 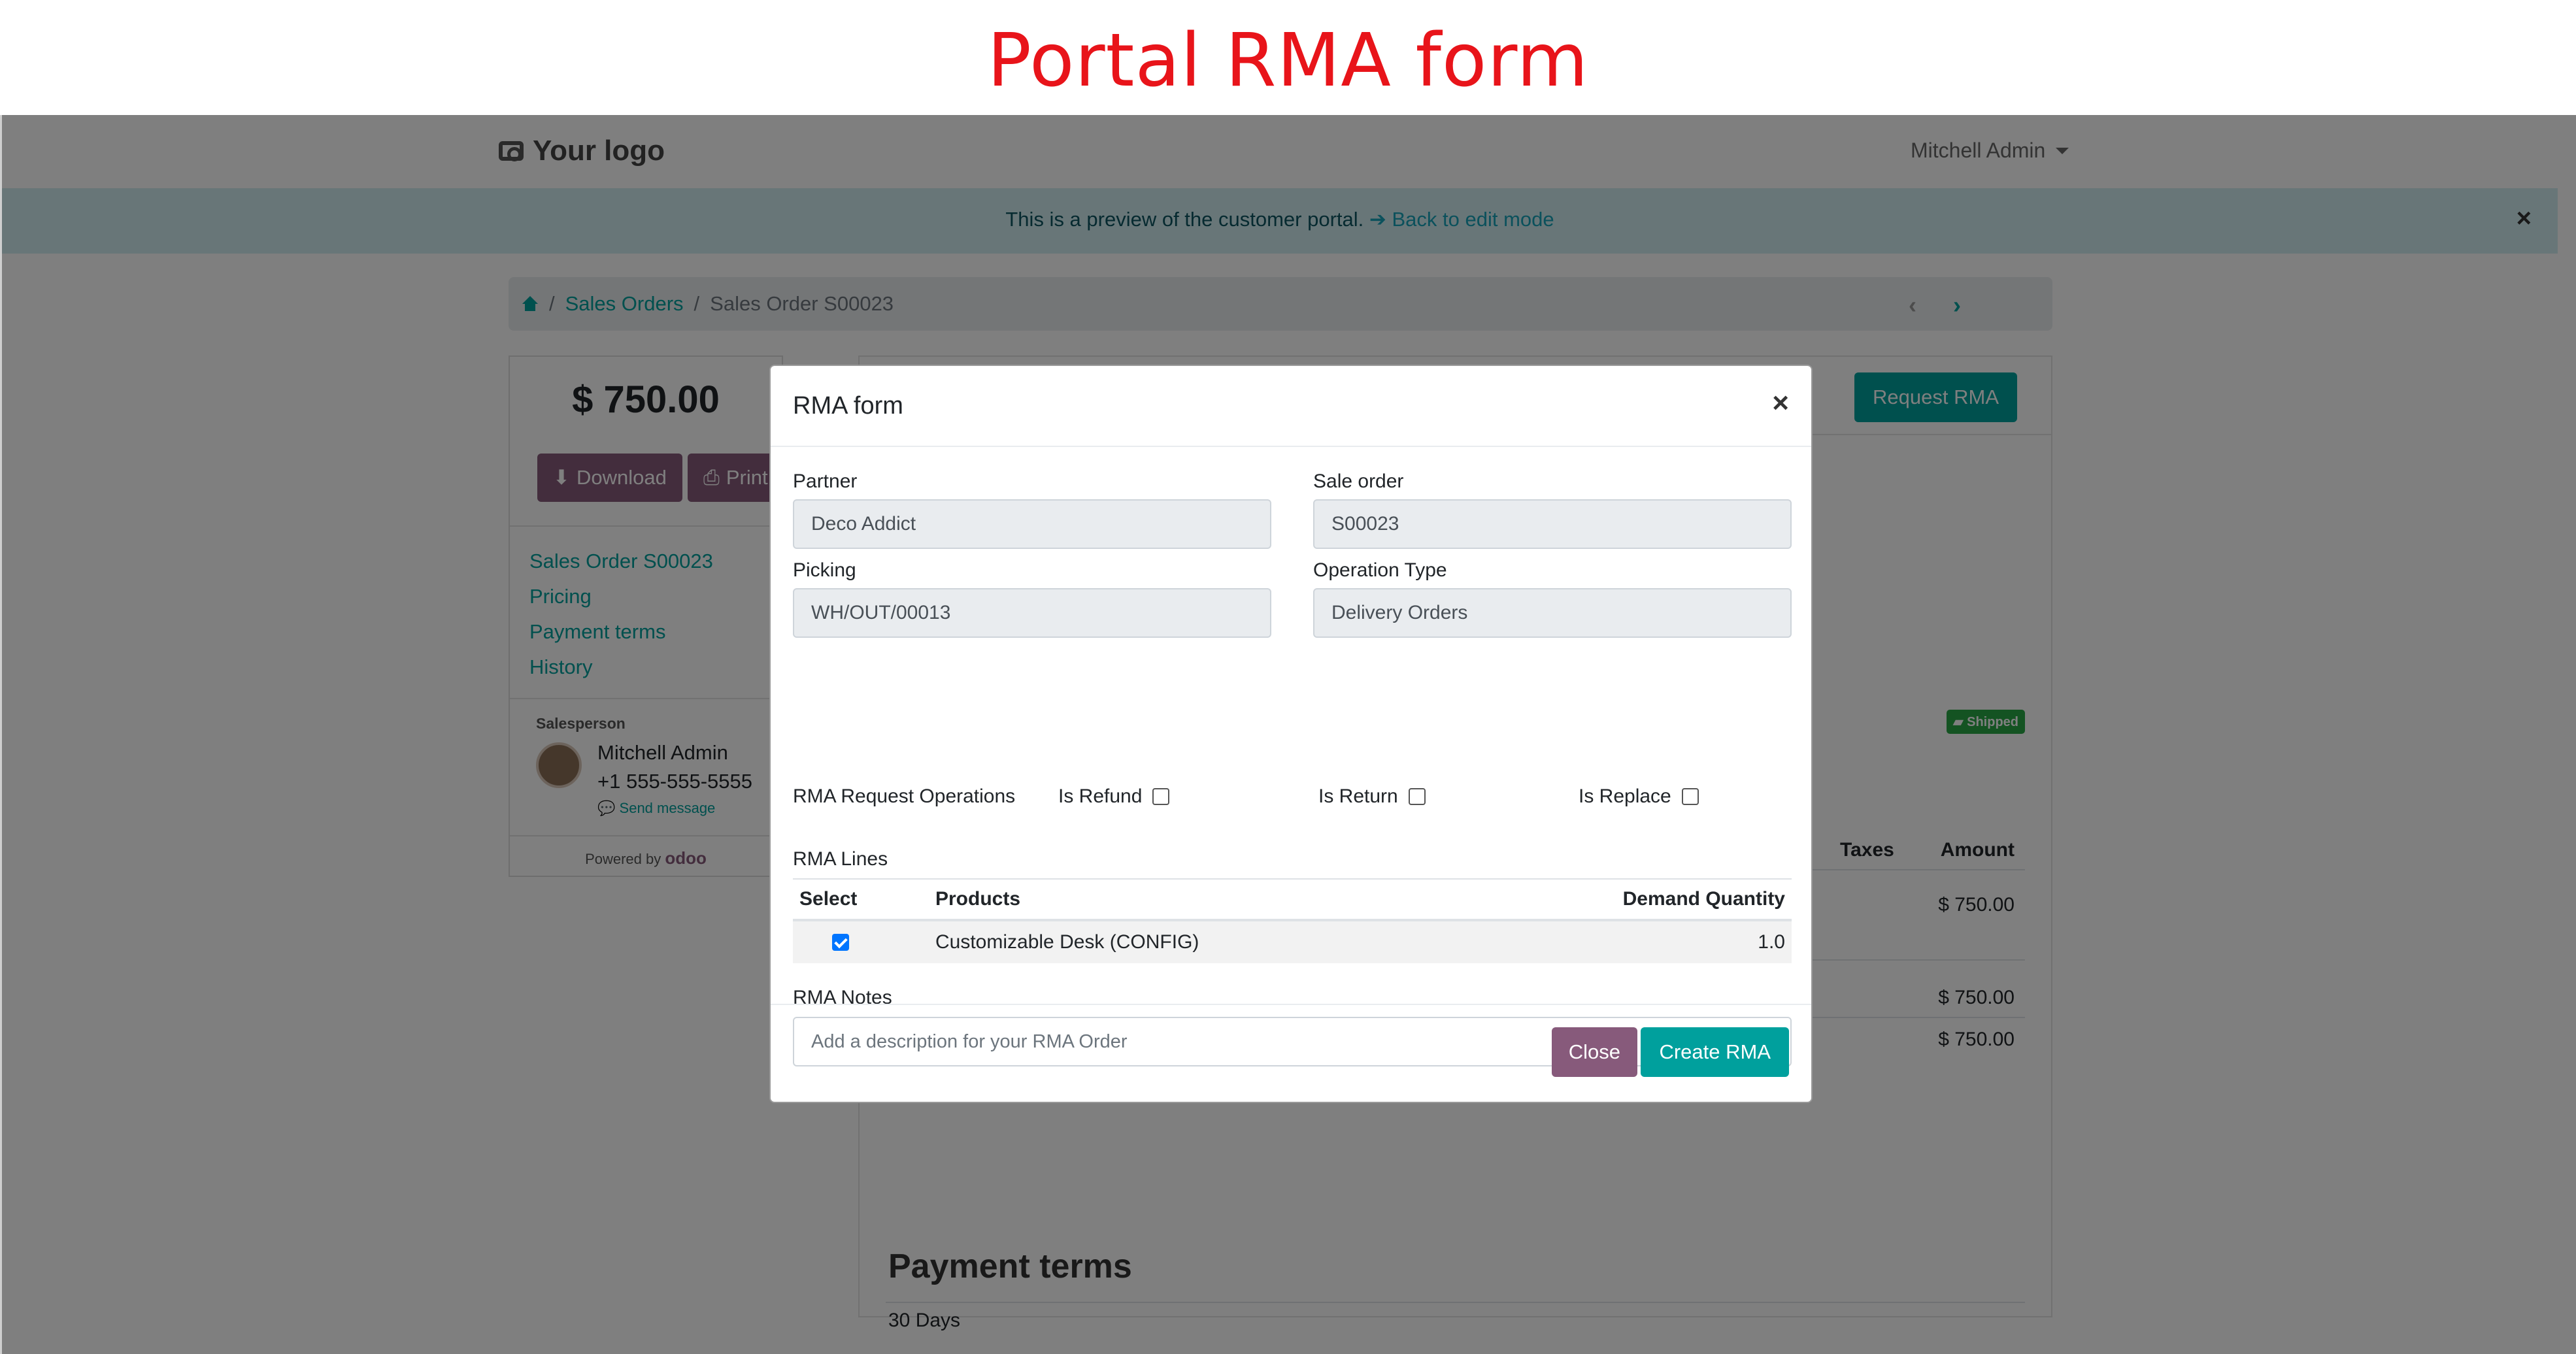 What do you see at coordinates (826, 481) in the screenshot?
I see `partner-label: Partner` at bounding box center [826, 481].